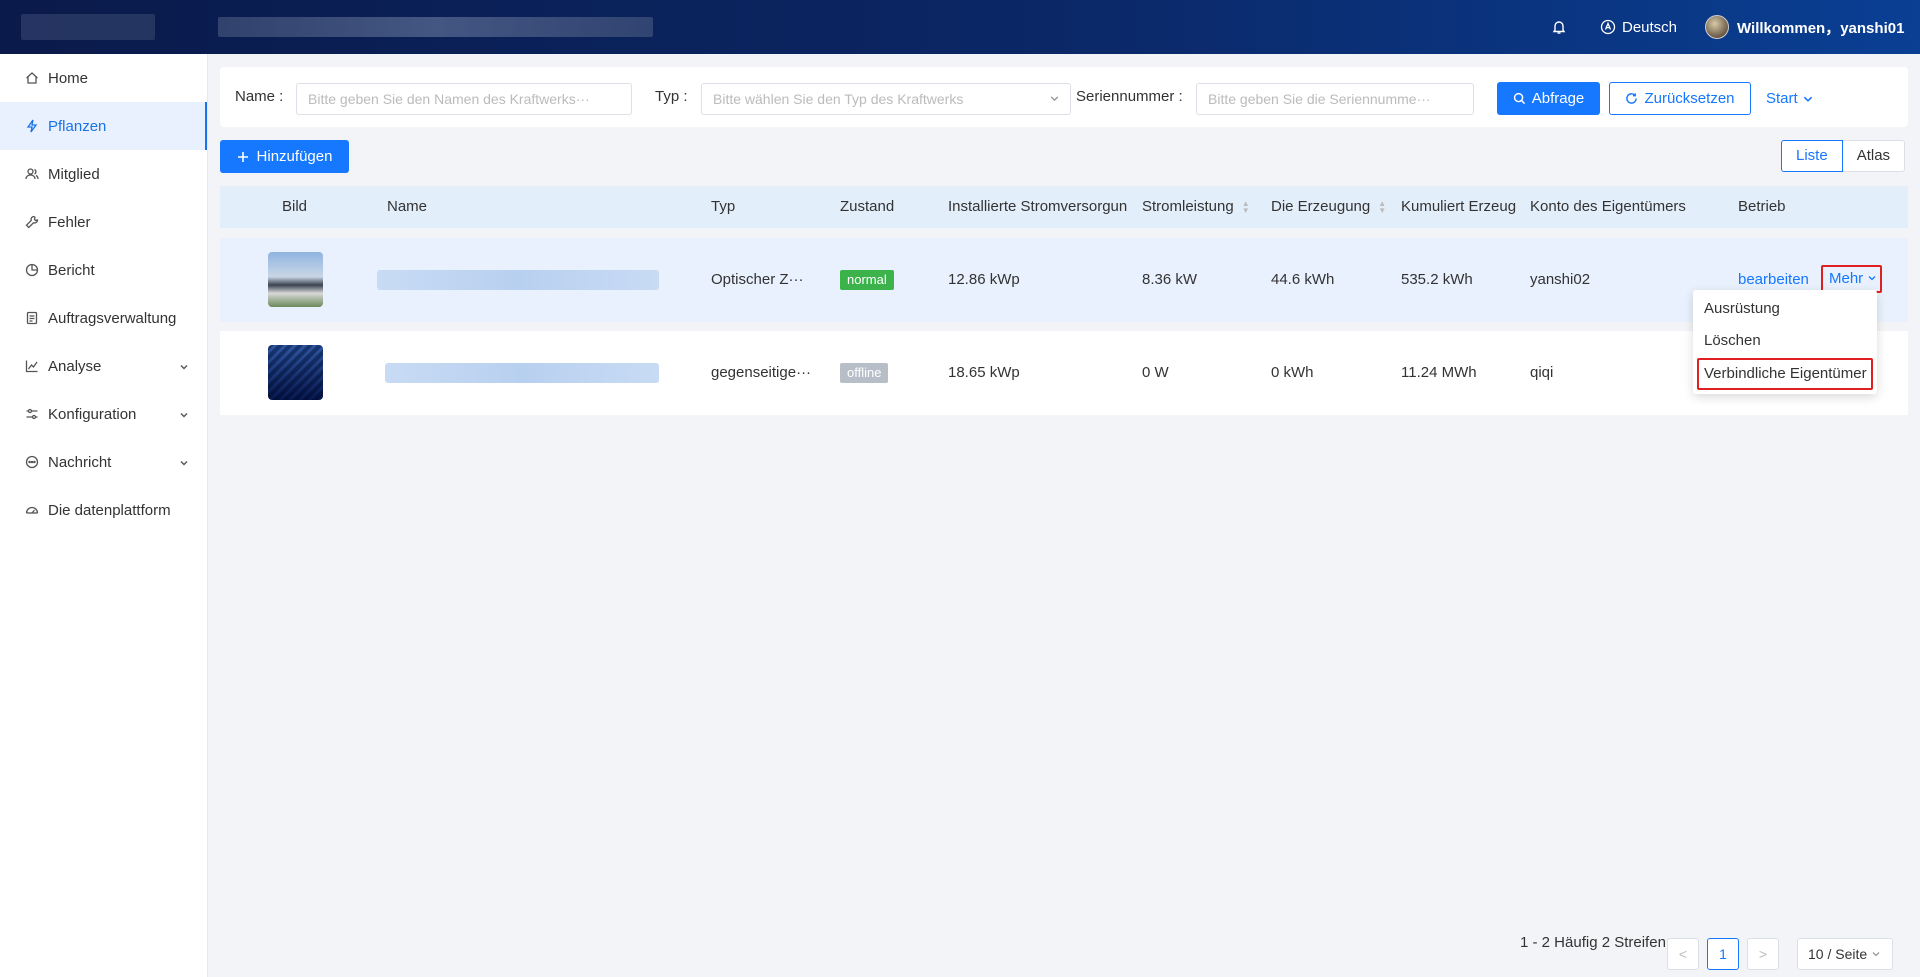 The width and height of the screenshot is (1920, 977). Describe the element at coordinates (103, 78) in the screenshot. I see `sidebar-item-home: Home` at that location.